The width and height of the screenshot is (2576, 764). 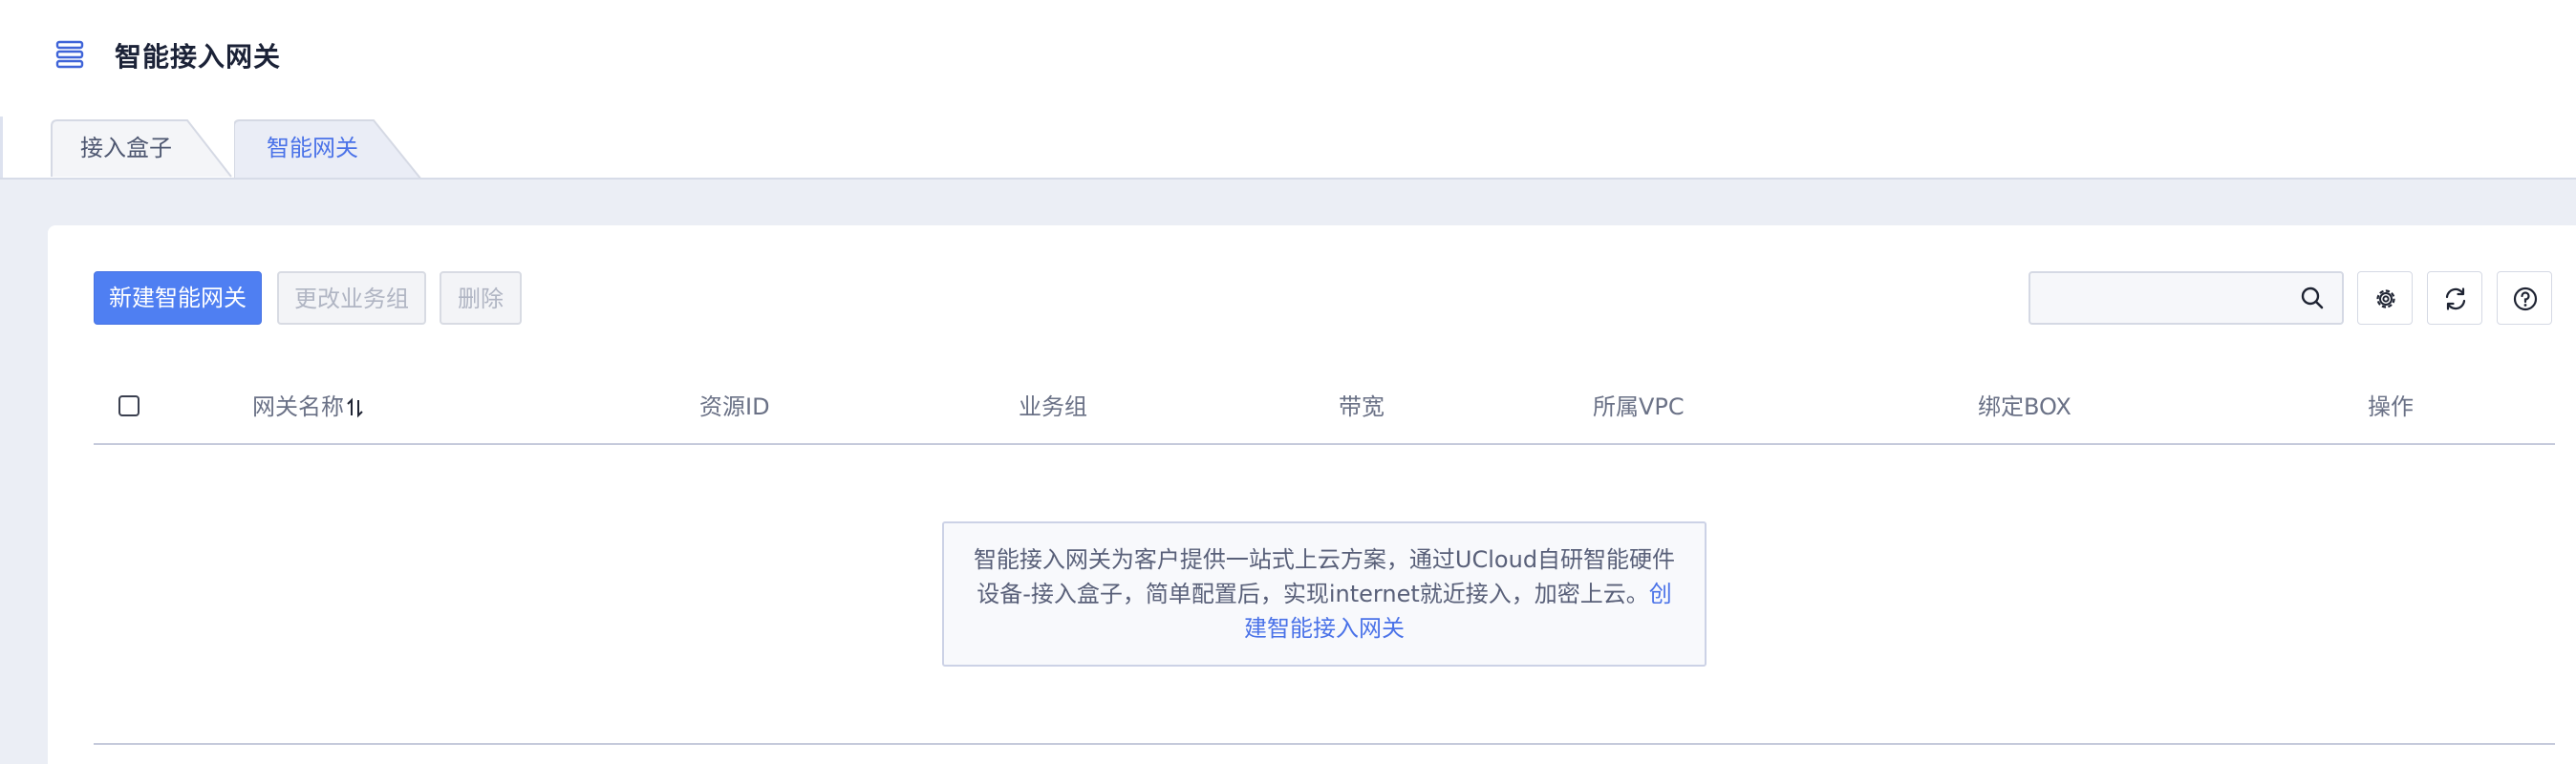 I want to click on column-resource-id: 资源ID, so click(x=734, y=406).